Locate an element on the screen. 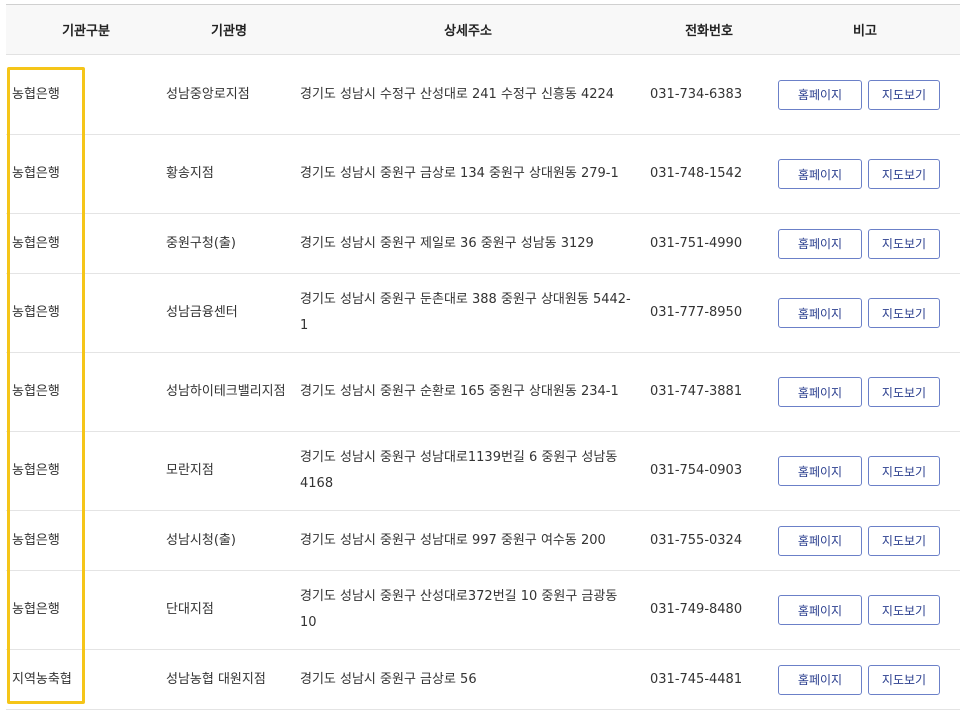  cell-name: 성남시청(출) is located at coordinates (201, 540).